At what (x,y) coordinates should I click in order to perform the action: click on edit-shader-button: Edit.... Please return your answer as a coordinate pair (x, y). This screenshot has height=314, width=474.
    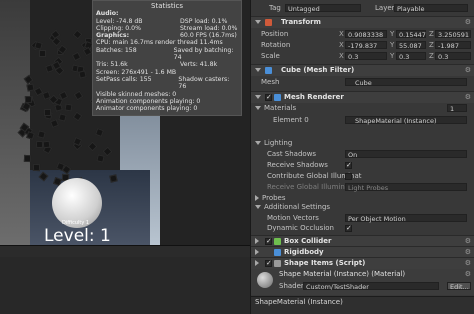
    Looking at the image, I should click on (459, 286).